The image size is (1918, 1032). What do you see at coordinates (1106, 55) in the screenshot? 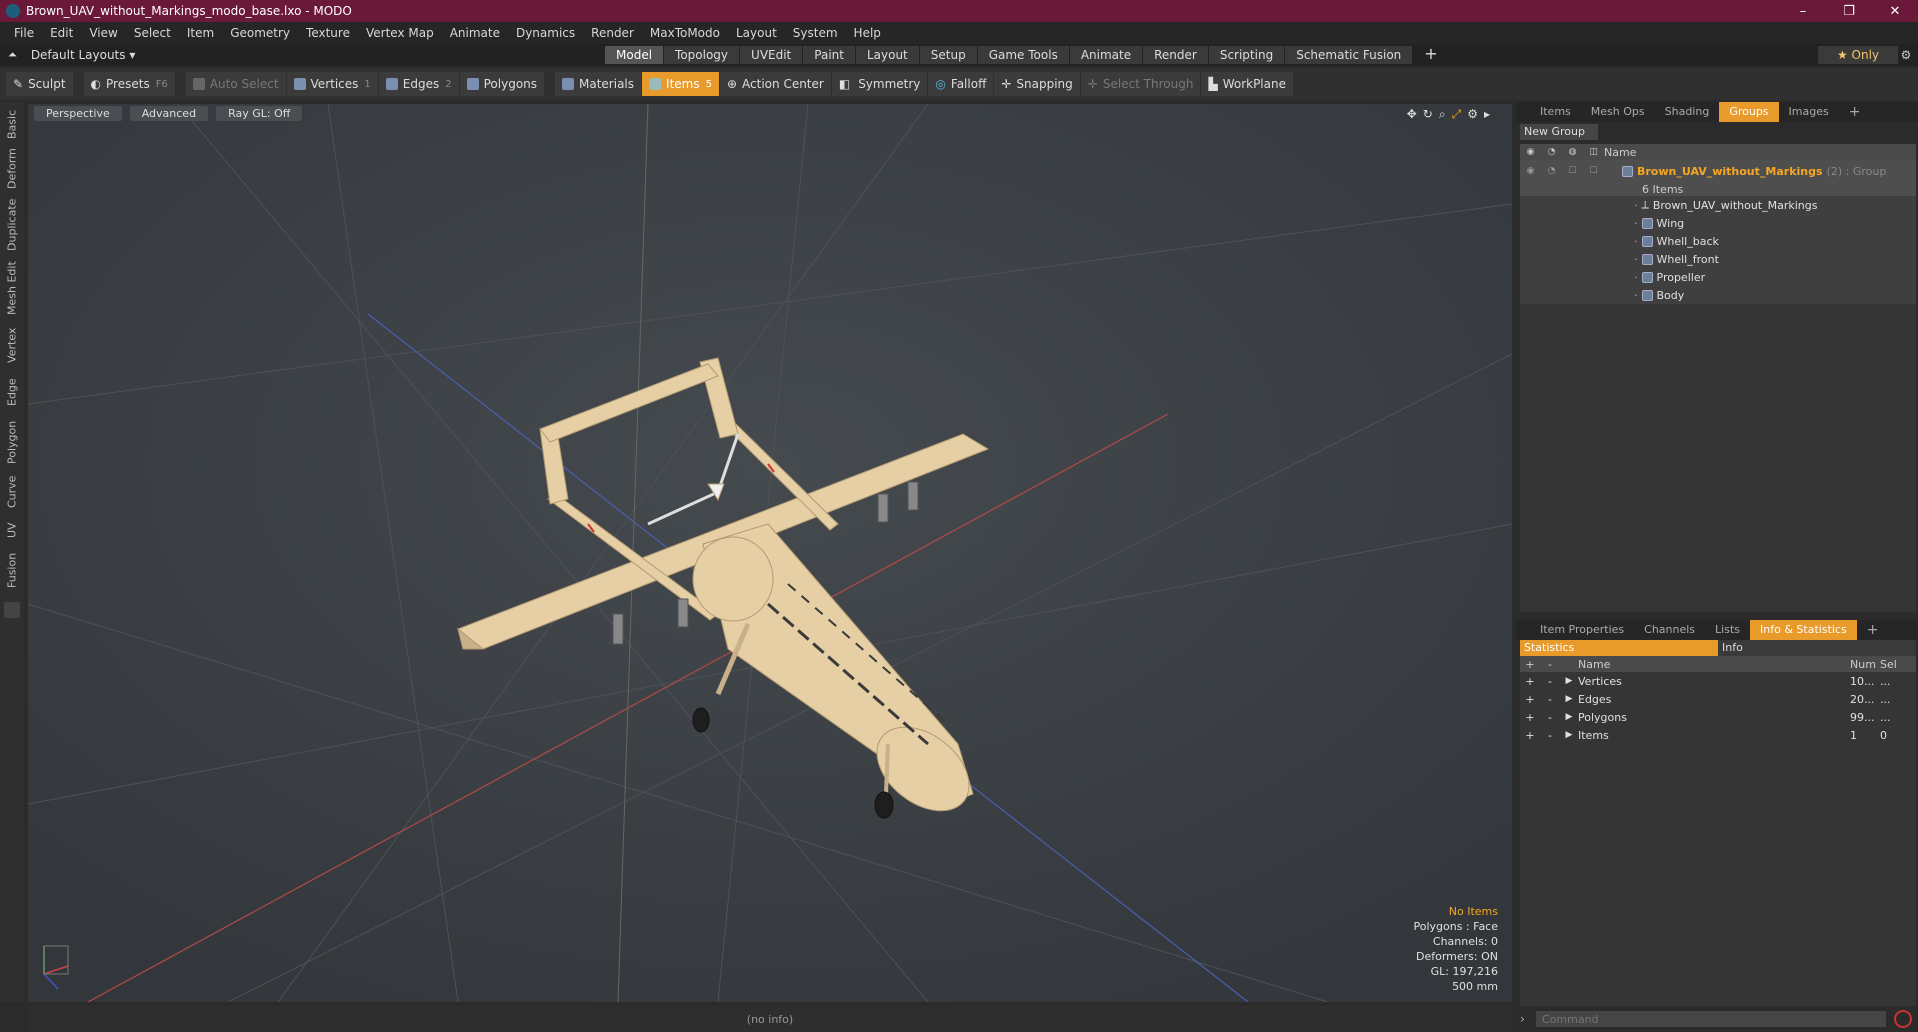
I see `tab-animate: Animate` at bounding box center [1106, 55].